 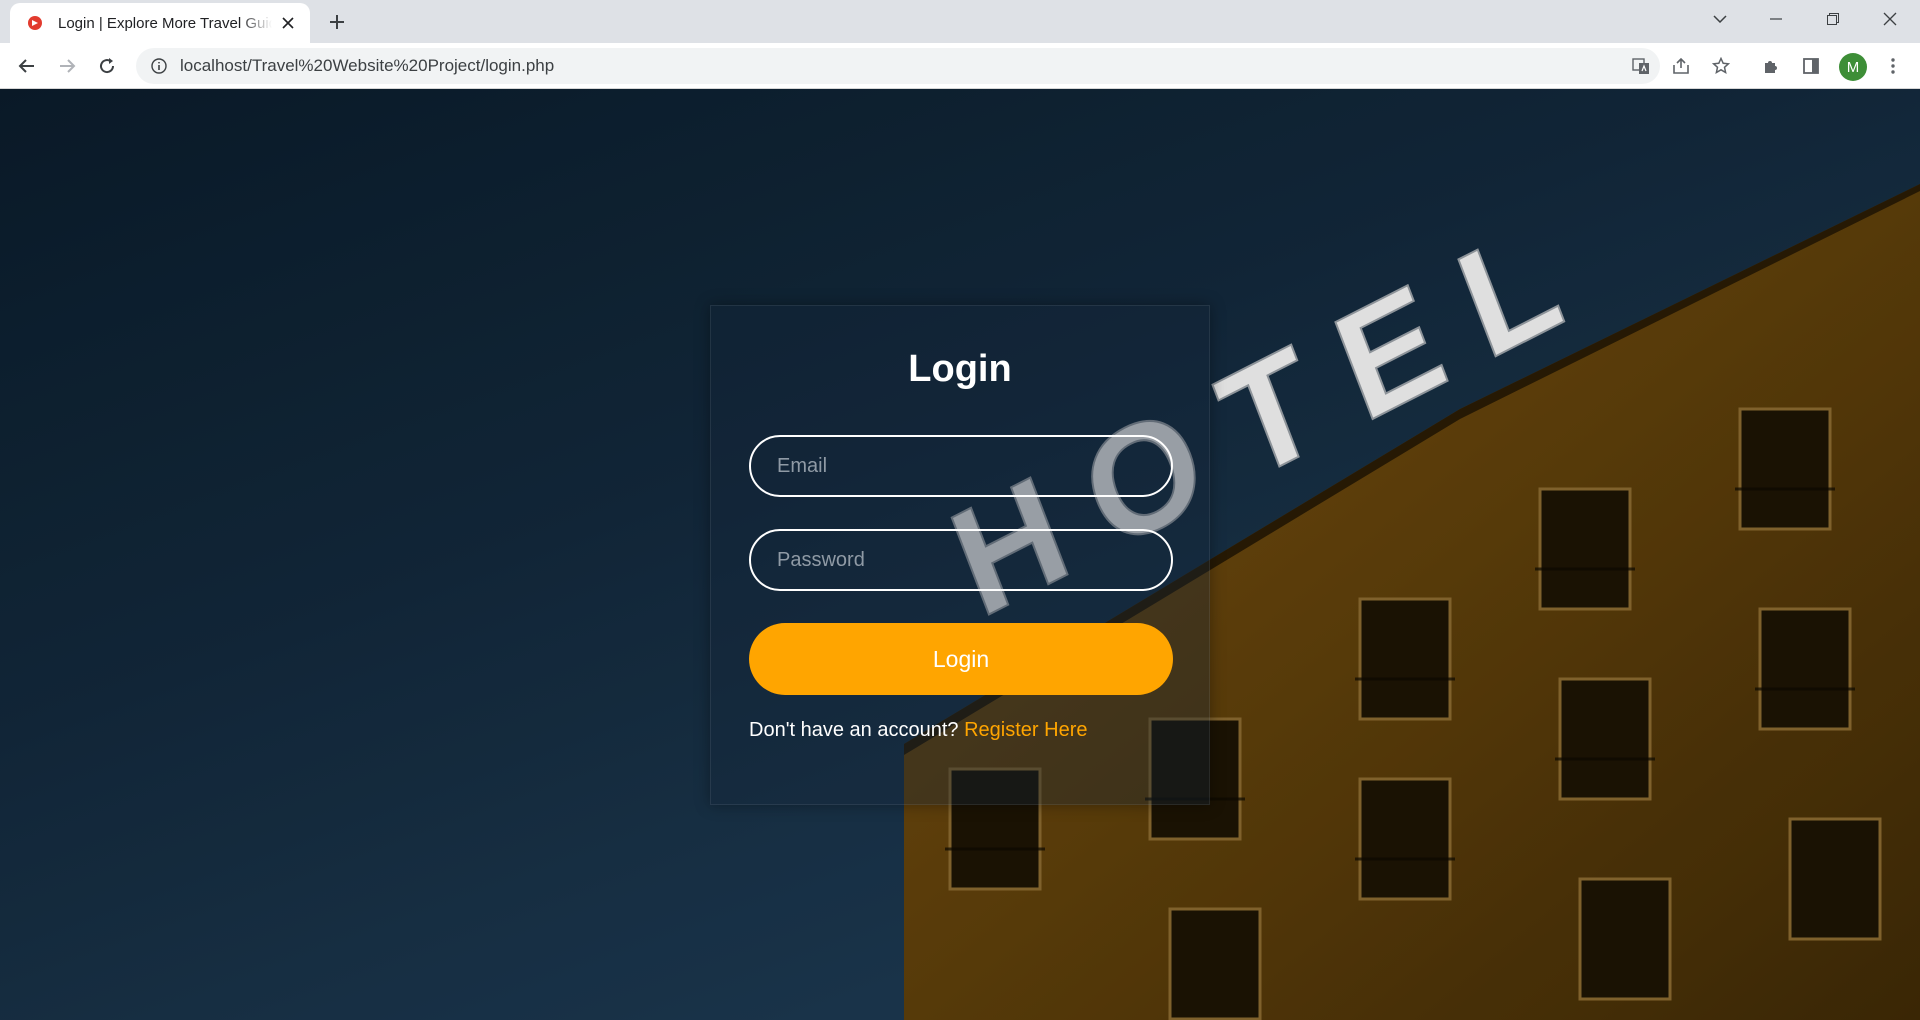 I want to click on share-icon, so click(x=1681, y=65).